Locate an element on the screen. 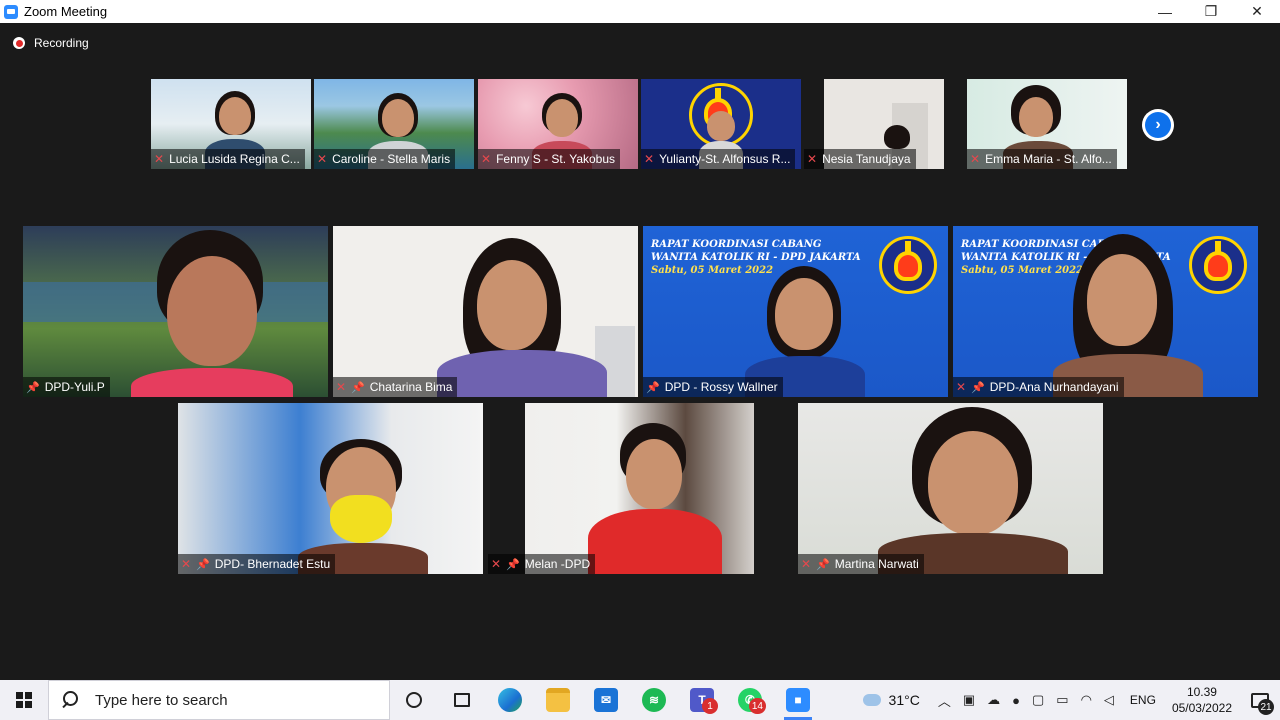 Image resolution: width=1280 pixels, height=720 pixels. video-tile: 📌 DPD-Yuli.P is located at coordinates (175, 311).